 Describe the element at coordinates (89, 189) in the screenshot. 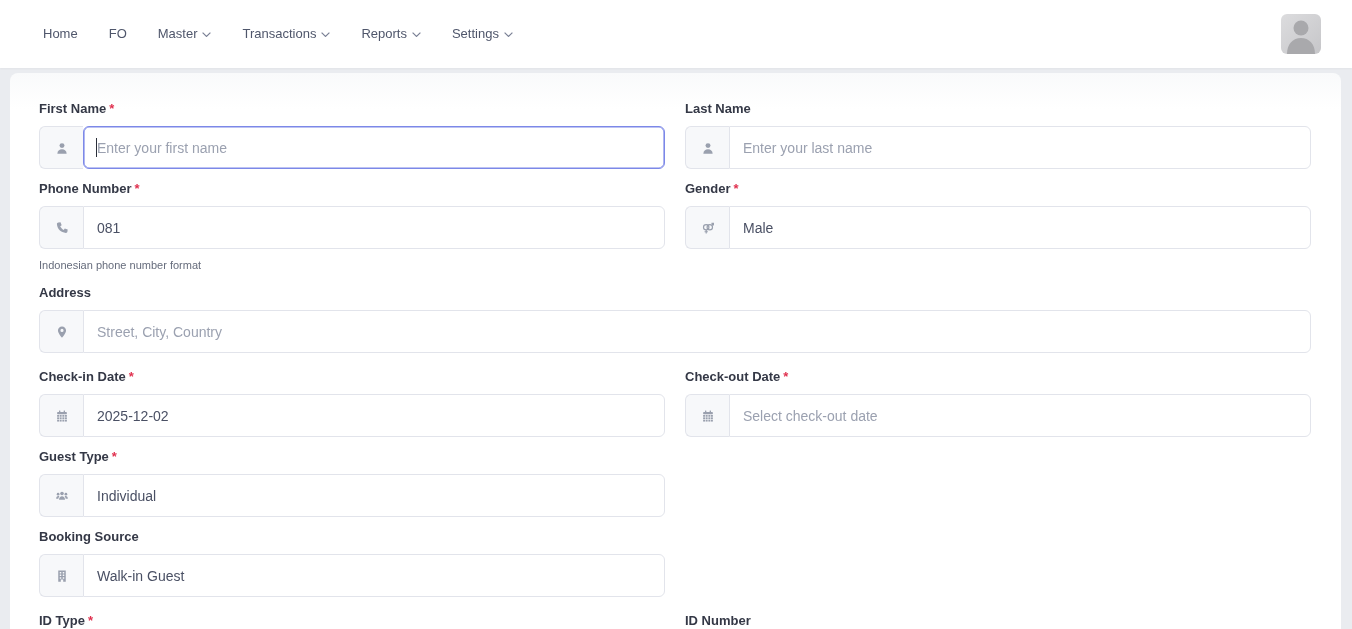

I see `field-label: Phone Number *` at that location.